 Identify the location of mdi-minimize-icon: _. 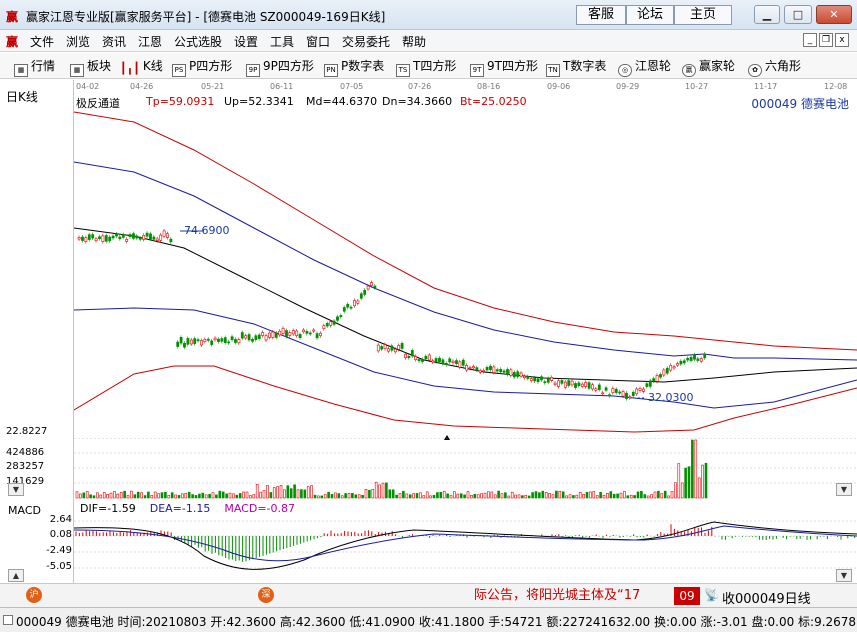
(810, 40).